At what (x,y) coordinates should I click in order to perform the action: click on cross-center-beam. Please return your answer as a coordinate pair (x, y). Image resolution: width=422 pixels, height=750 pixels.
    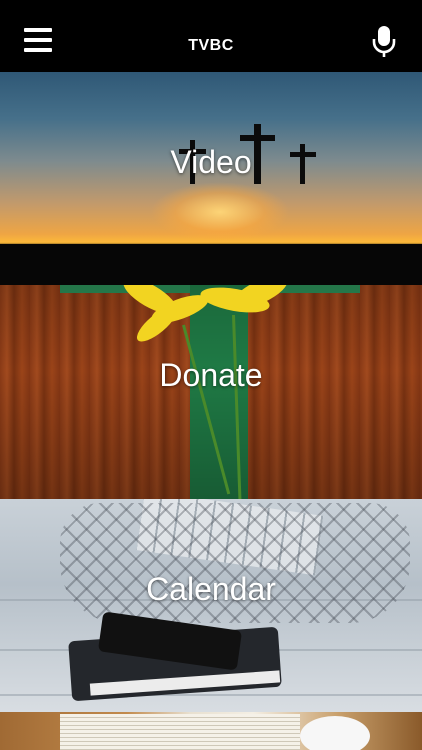
    Looking at the image, I should click on (257, 138).